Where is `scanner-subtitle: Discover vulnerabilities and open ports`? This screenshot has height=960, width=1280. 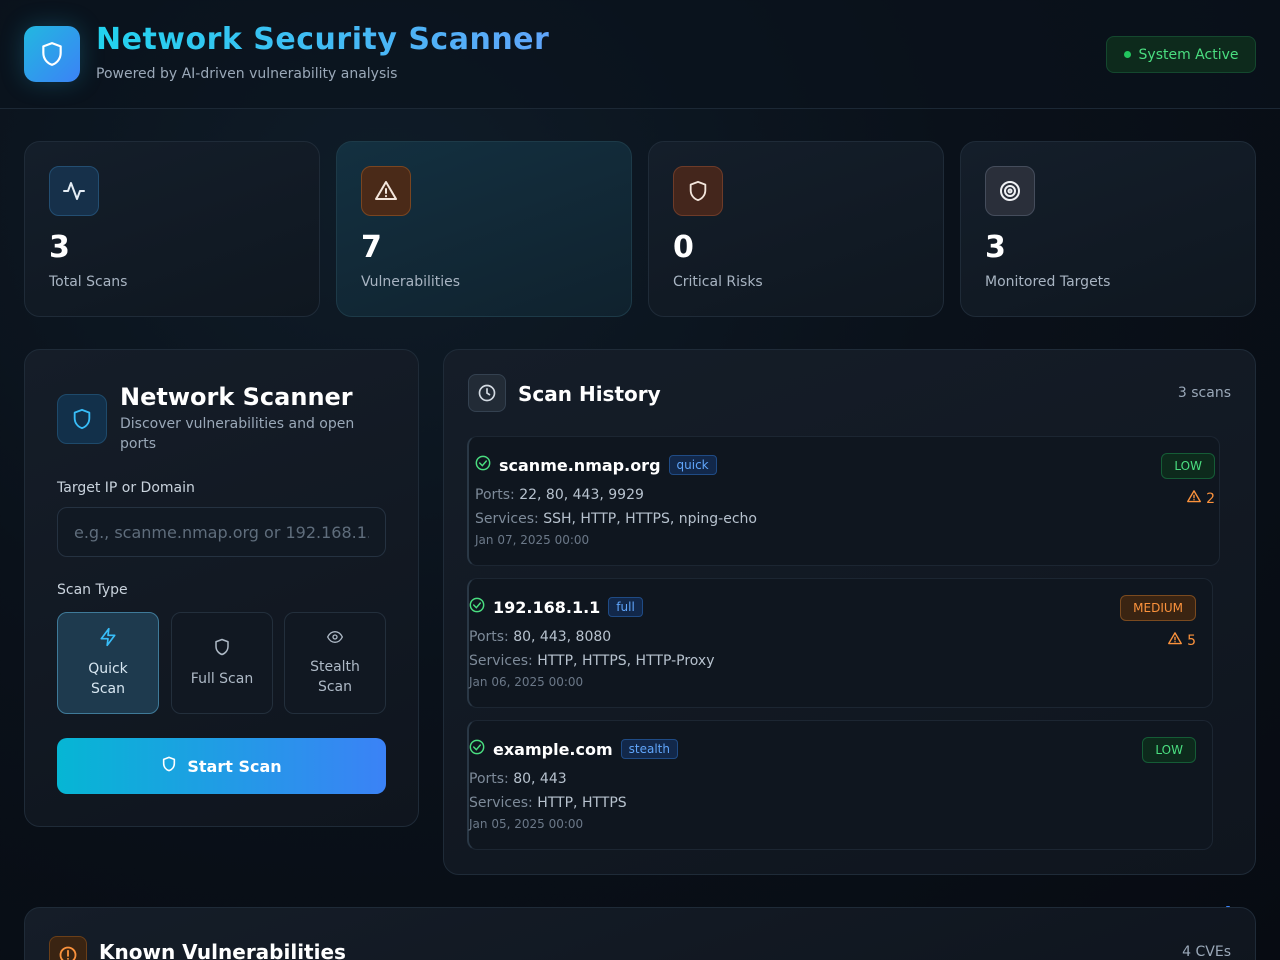
scanner-subtitle: Discover vulnerabilities and open ports is located at coordinates (237, 434).